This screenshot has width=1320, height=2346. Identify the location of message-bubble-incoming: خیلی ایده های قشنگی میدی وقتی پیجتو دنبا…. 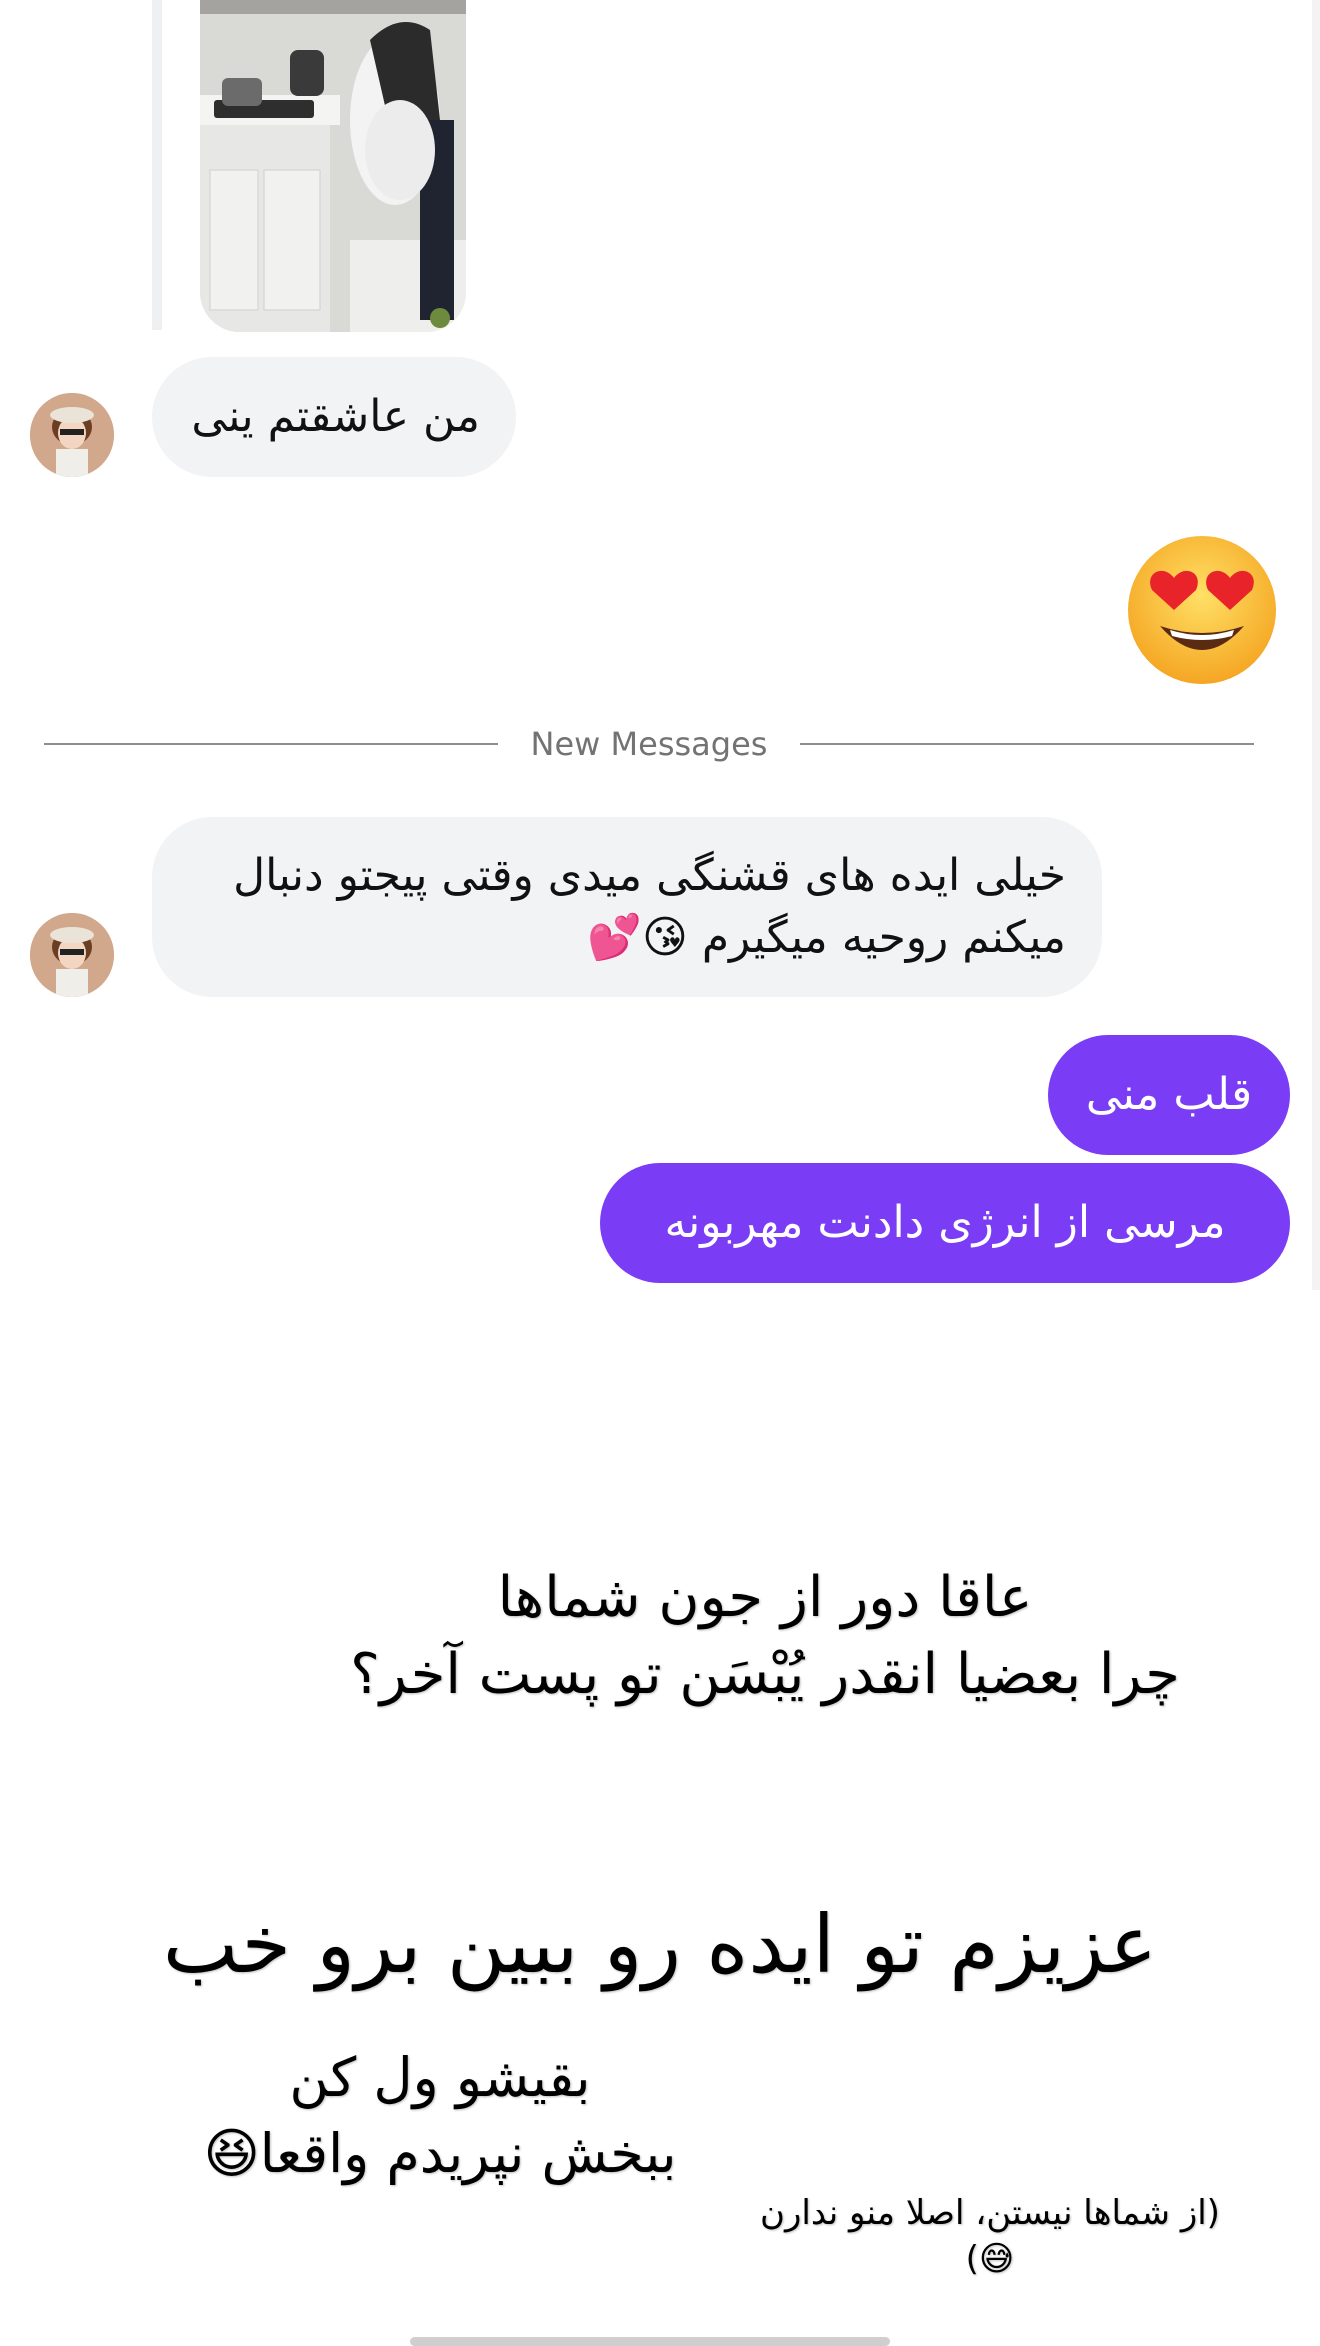
(627, 907).